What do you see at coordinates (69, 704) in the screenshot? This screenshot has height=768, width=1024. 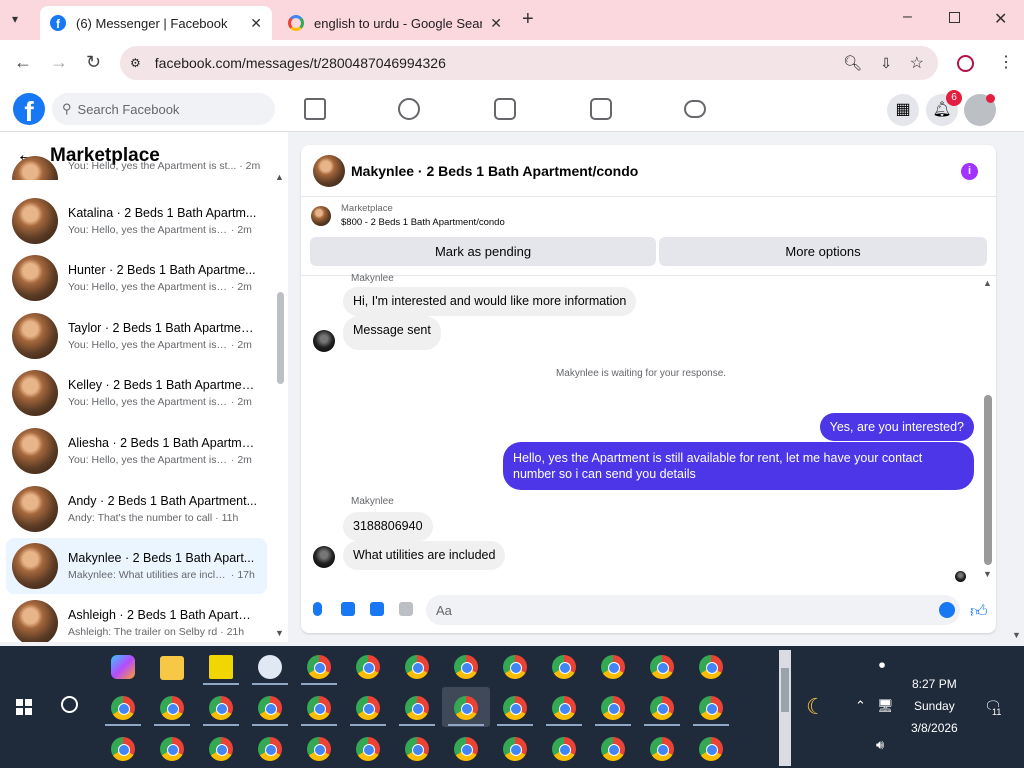 I see `search-icon` at bounding box center [69, 704].